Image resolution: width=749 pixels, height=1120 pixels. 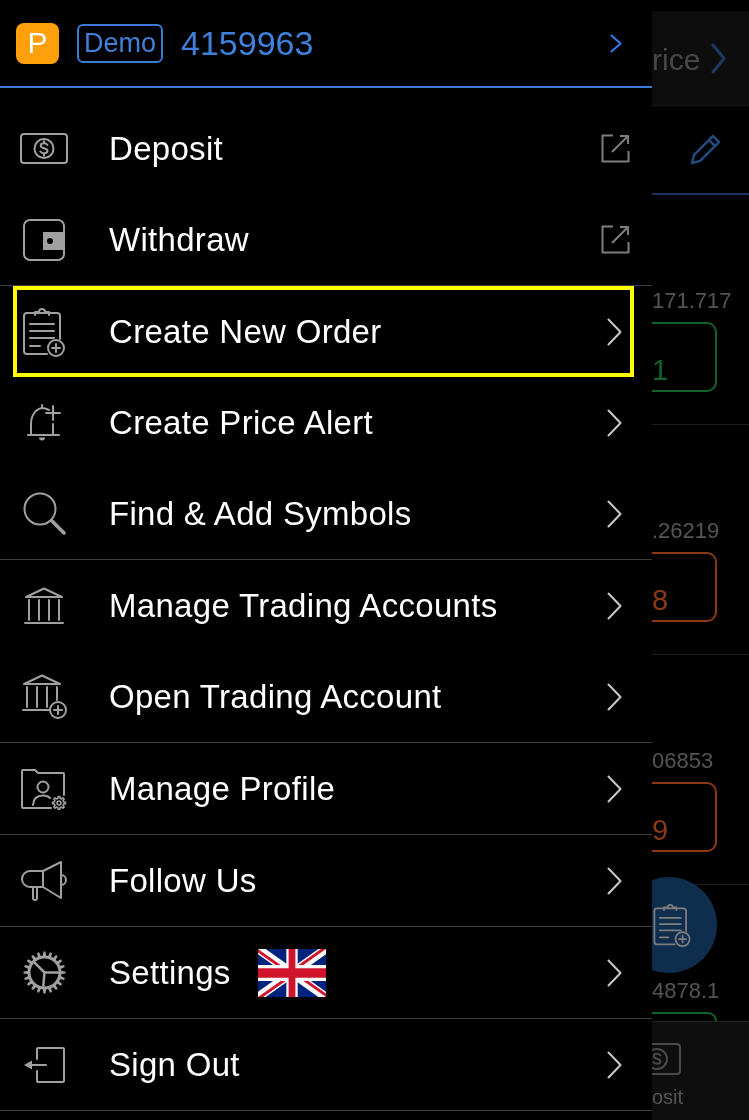 I want to click on price-label: 171.717, so click(x=692, y=301).